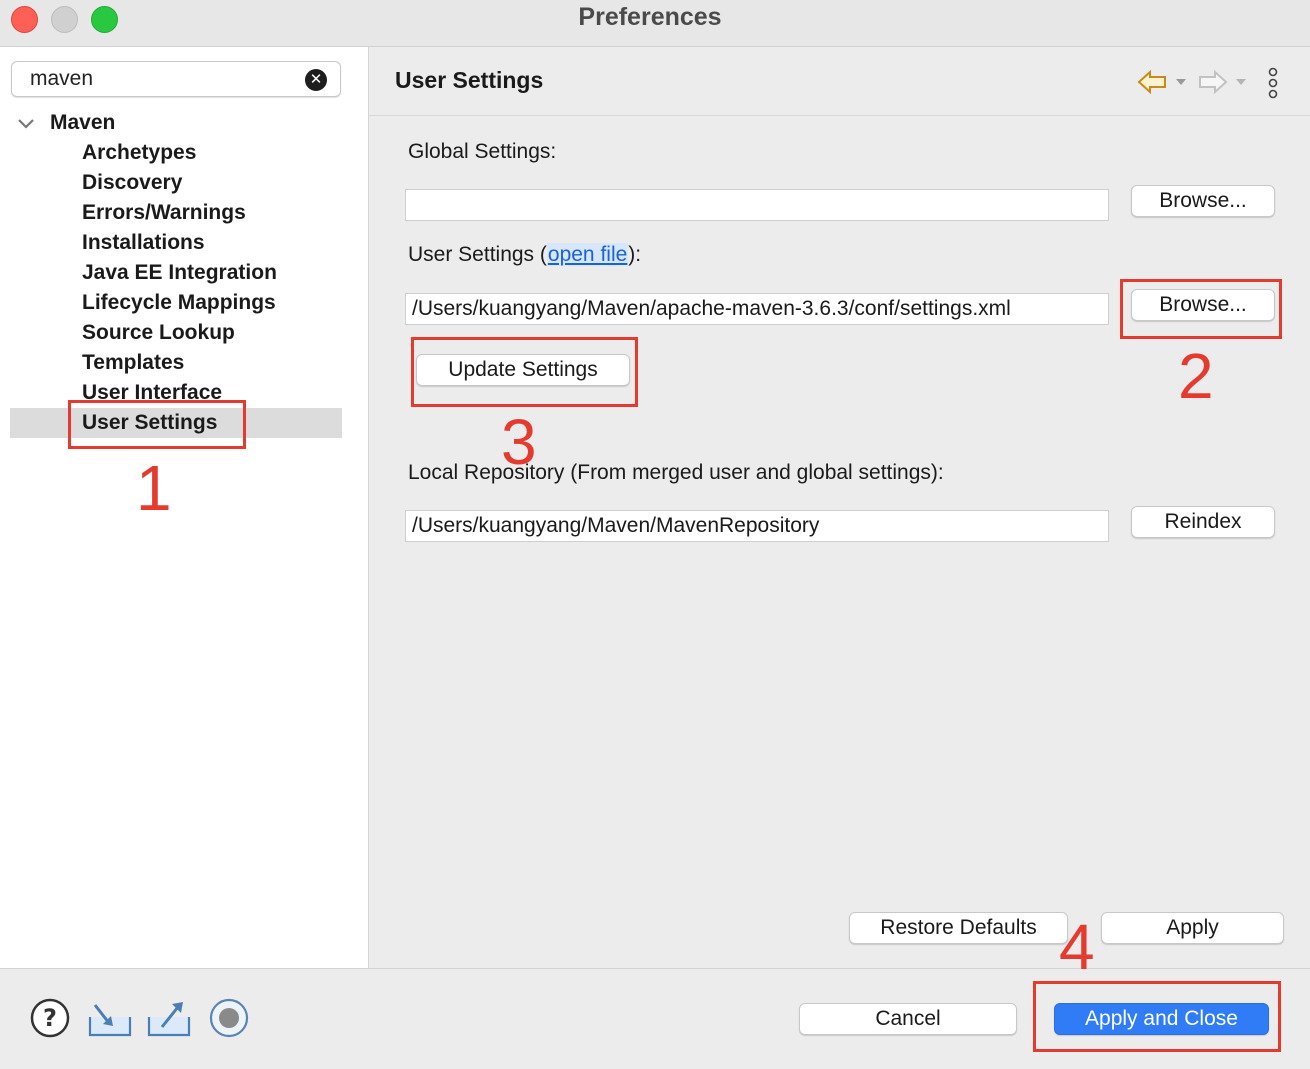 Image resolution: width=1310 pixels, height=1069 pixels. I want to click on restore-defaults-button: Restore Defaults, so click(958, 928).